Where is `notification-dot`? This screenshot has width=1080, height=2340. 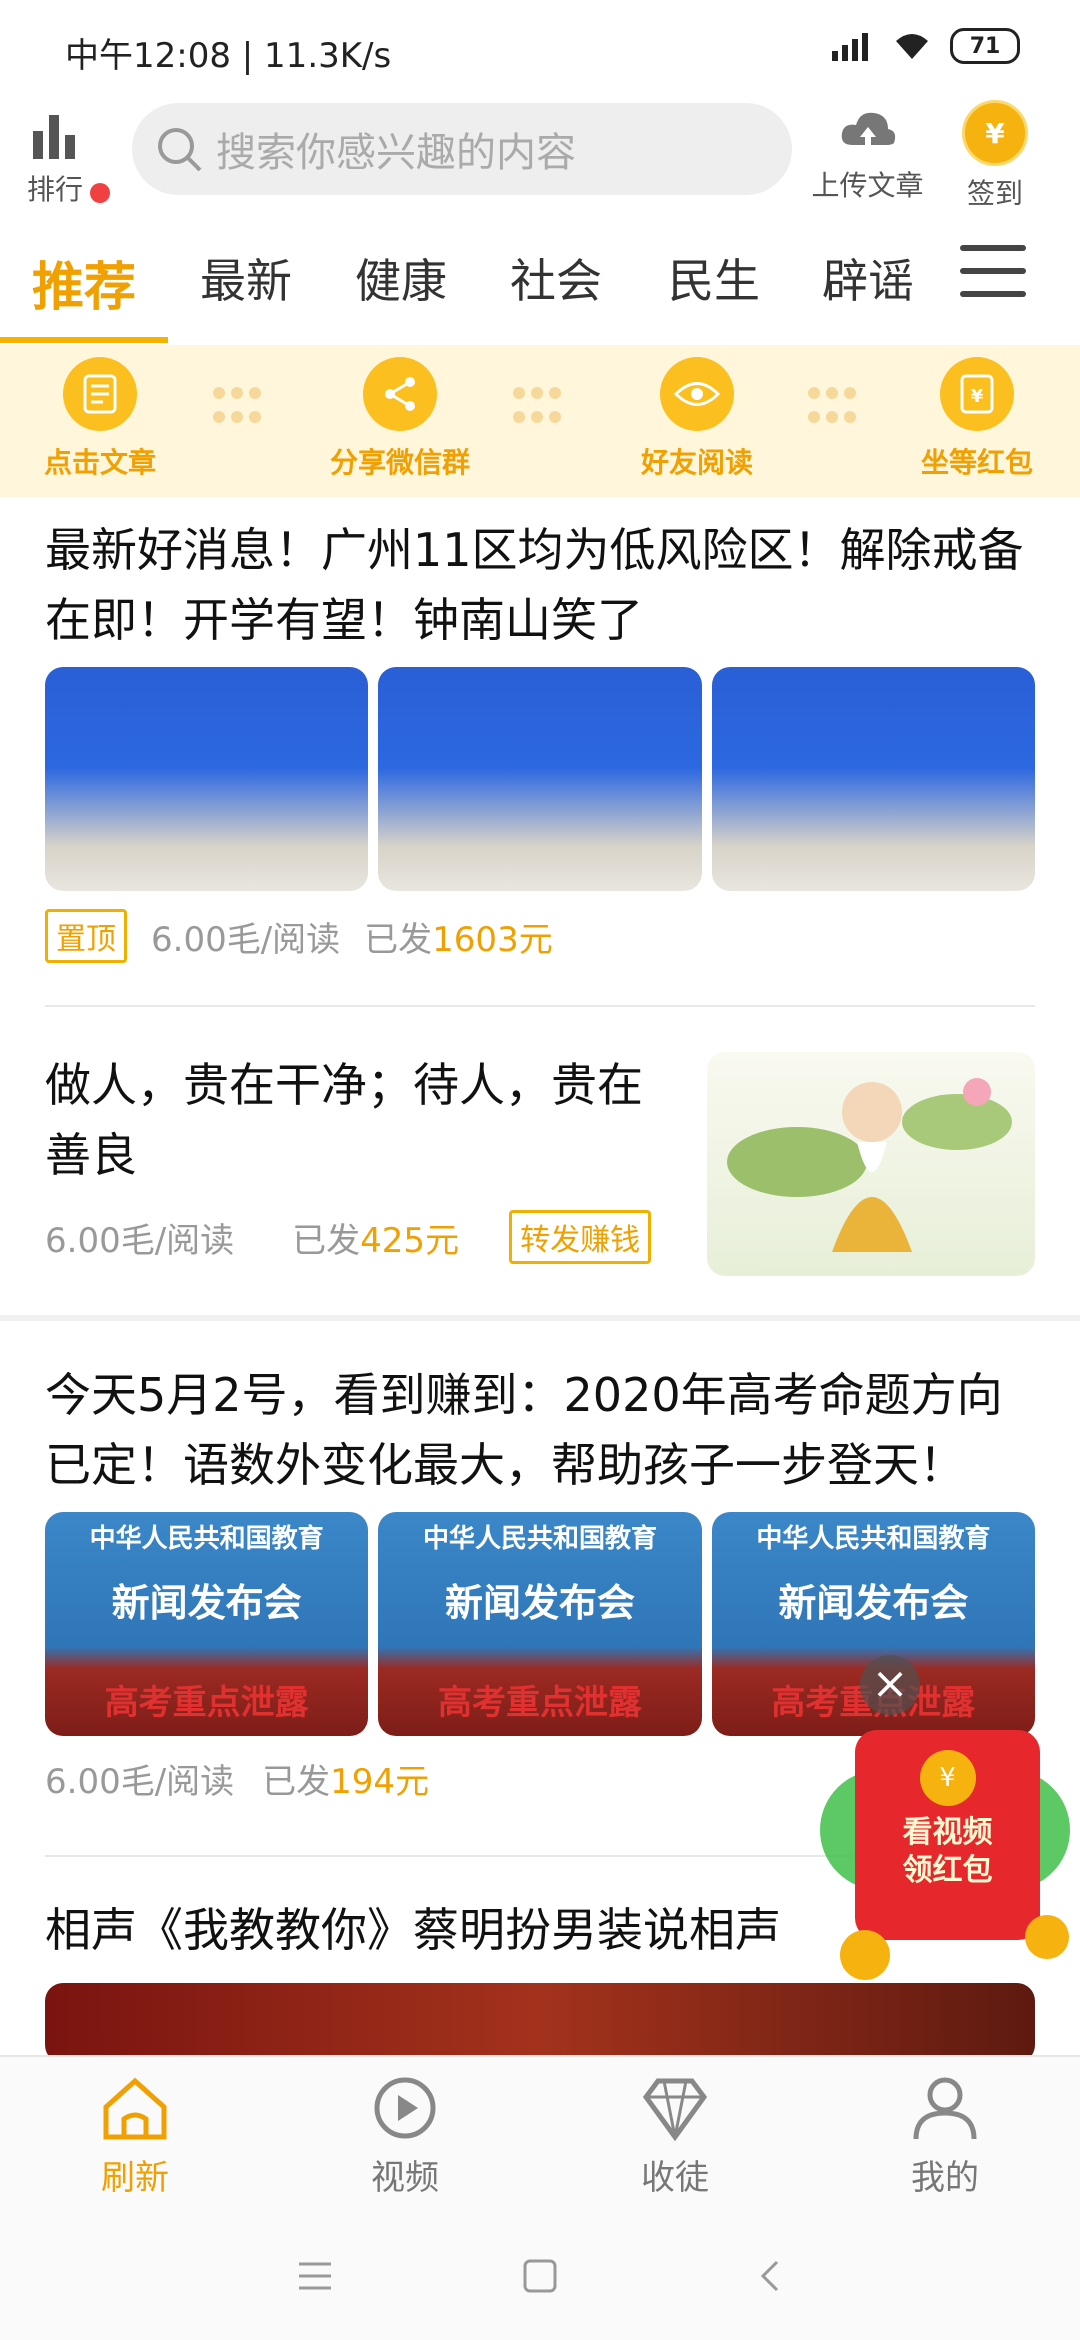 notification-dot is located at coordinates (100, 193).